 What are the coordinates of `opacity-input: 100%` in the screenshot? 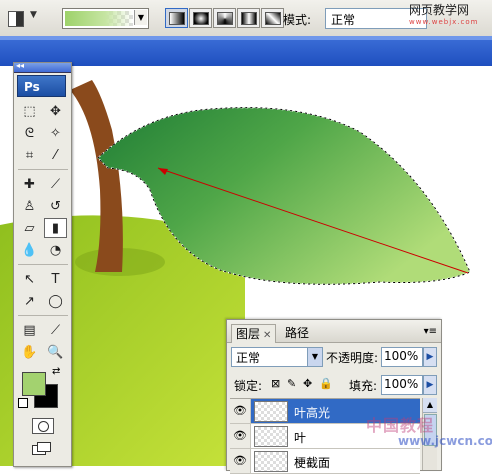 It's located at (402, 357).